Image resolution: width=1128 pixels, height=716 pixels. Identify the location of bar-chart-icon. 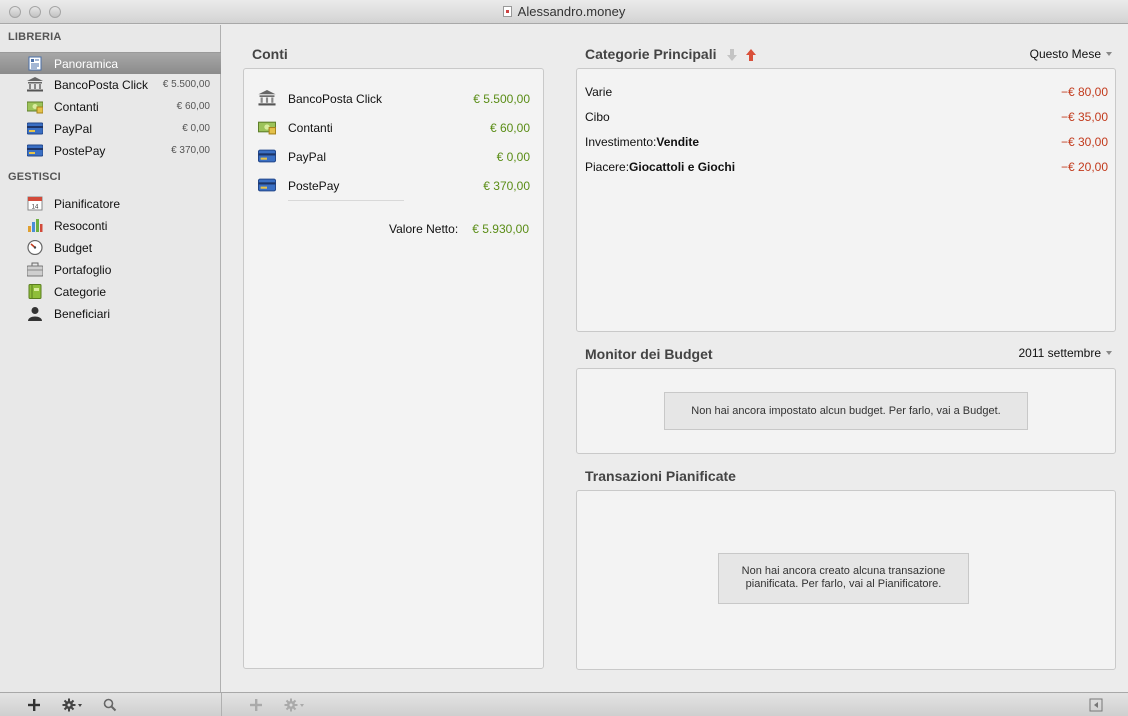
(35, 225).